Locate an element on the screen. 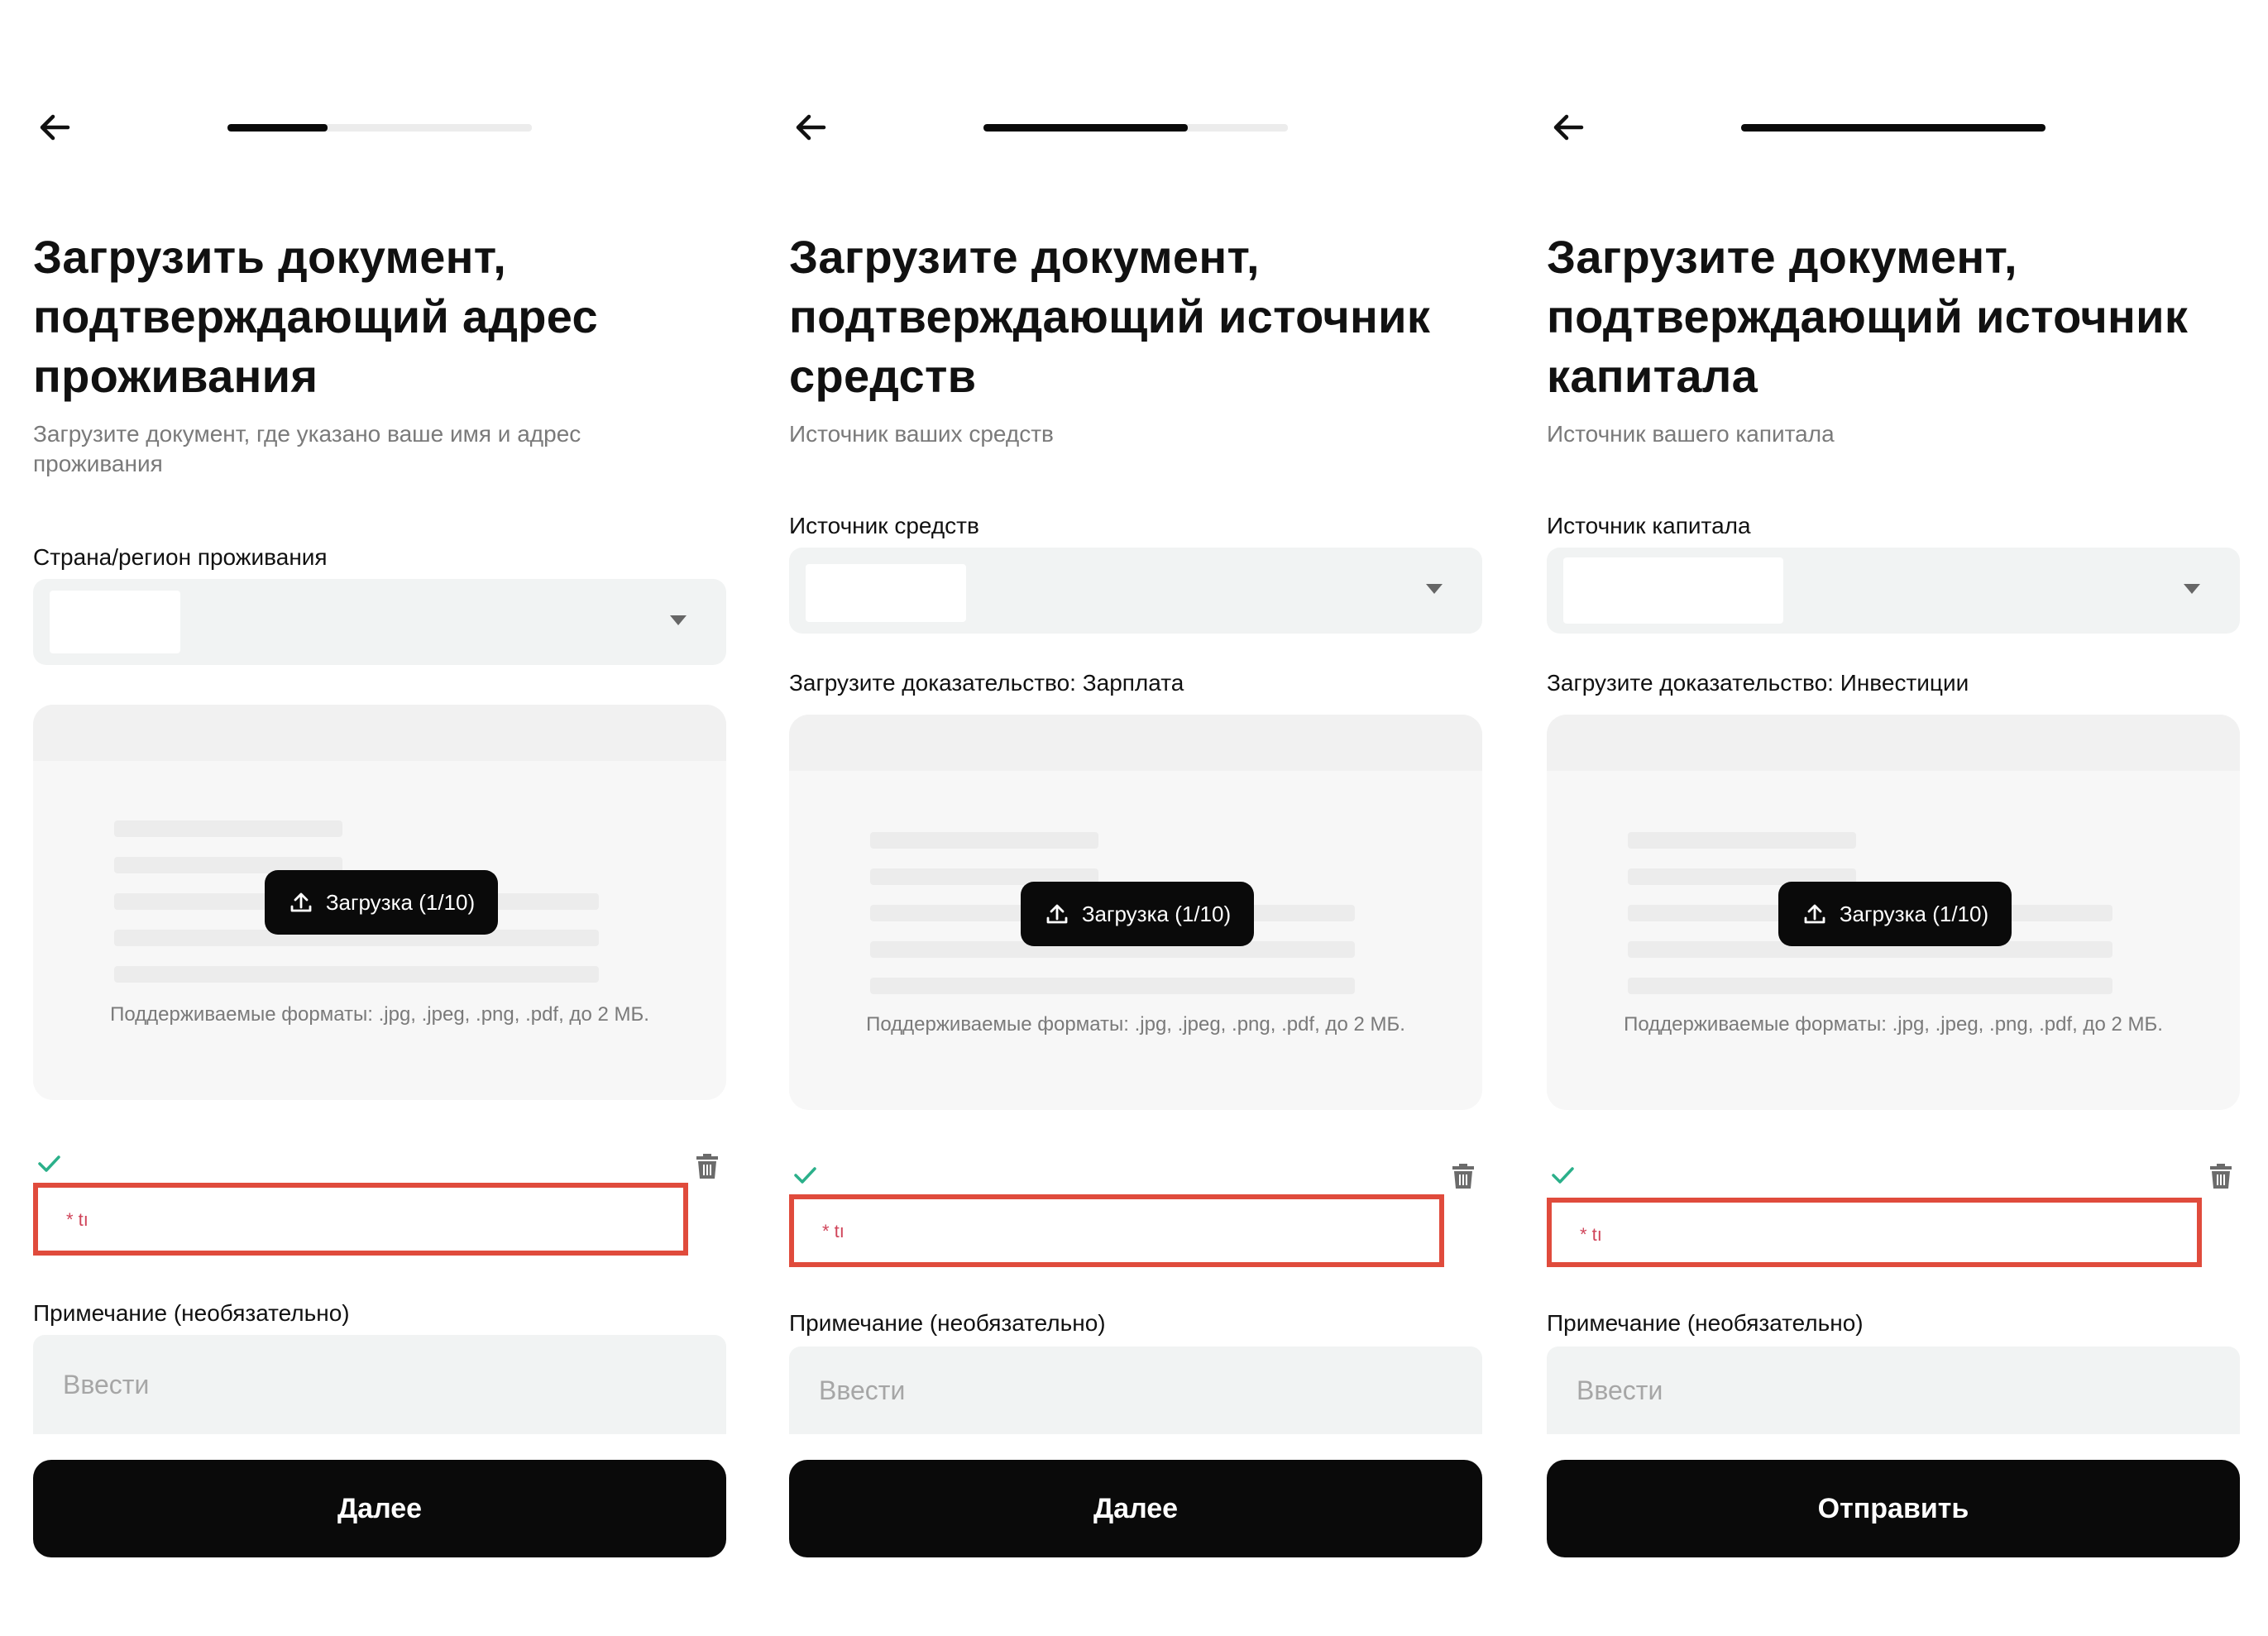 This screenshot has width=2268, height=1636. wealth-source-select is located at coordinates (1893, 591).